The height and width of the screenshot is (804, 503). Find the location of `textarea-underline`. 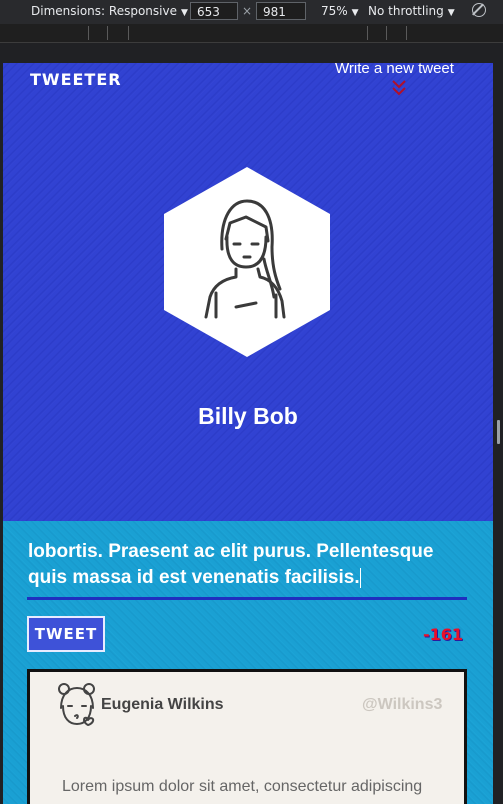

textarea-underline is located at coordinates (247, 598).